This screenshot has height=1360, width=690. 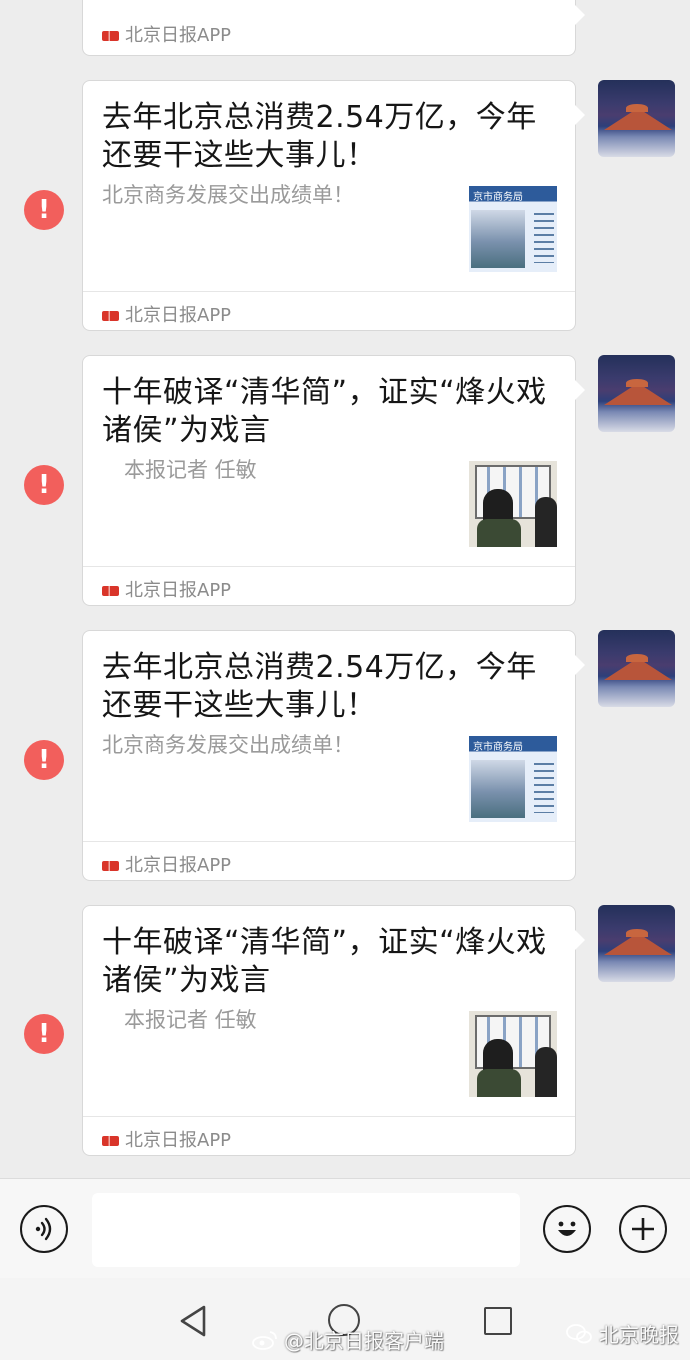 I want to click on recent-apps-icon, so click(x=498, y=1321).